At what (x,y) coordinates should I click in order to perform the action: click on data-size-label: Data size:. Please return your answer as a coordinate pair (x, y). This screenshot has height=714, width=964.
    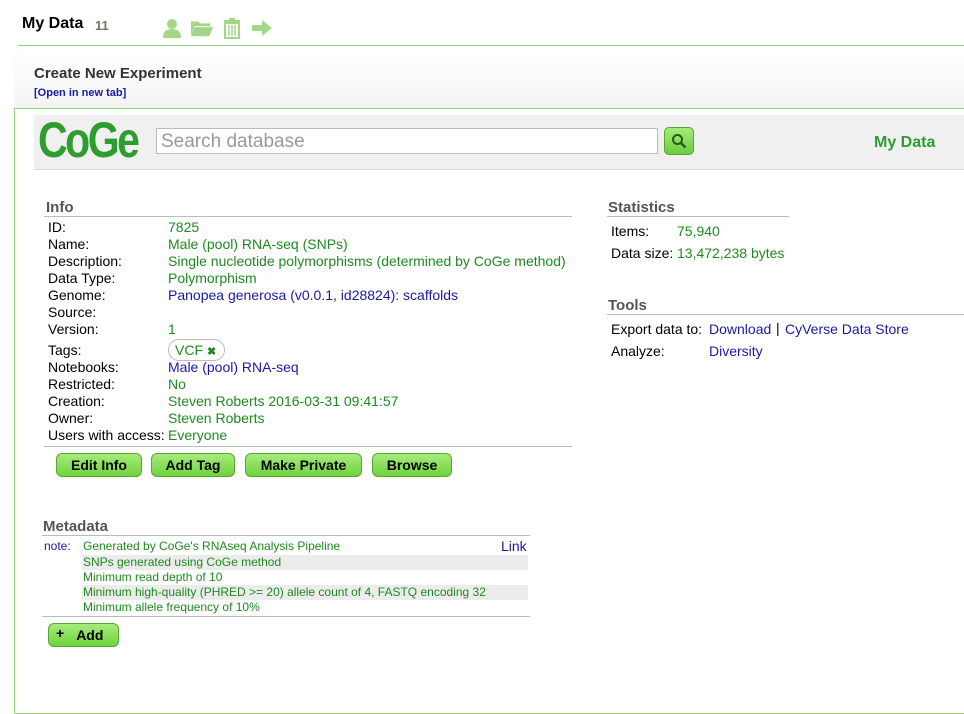
    Looking at the image, I should click on (642, 253).